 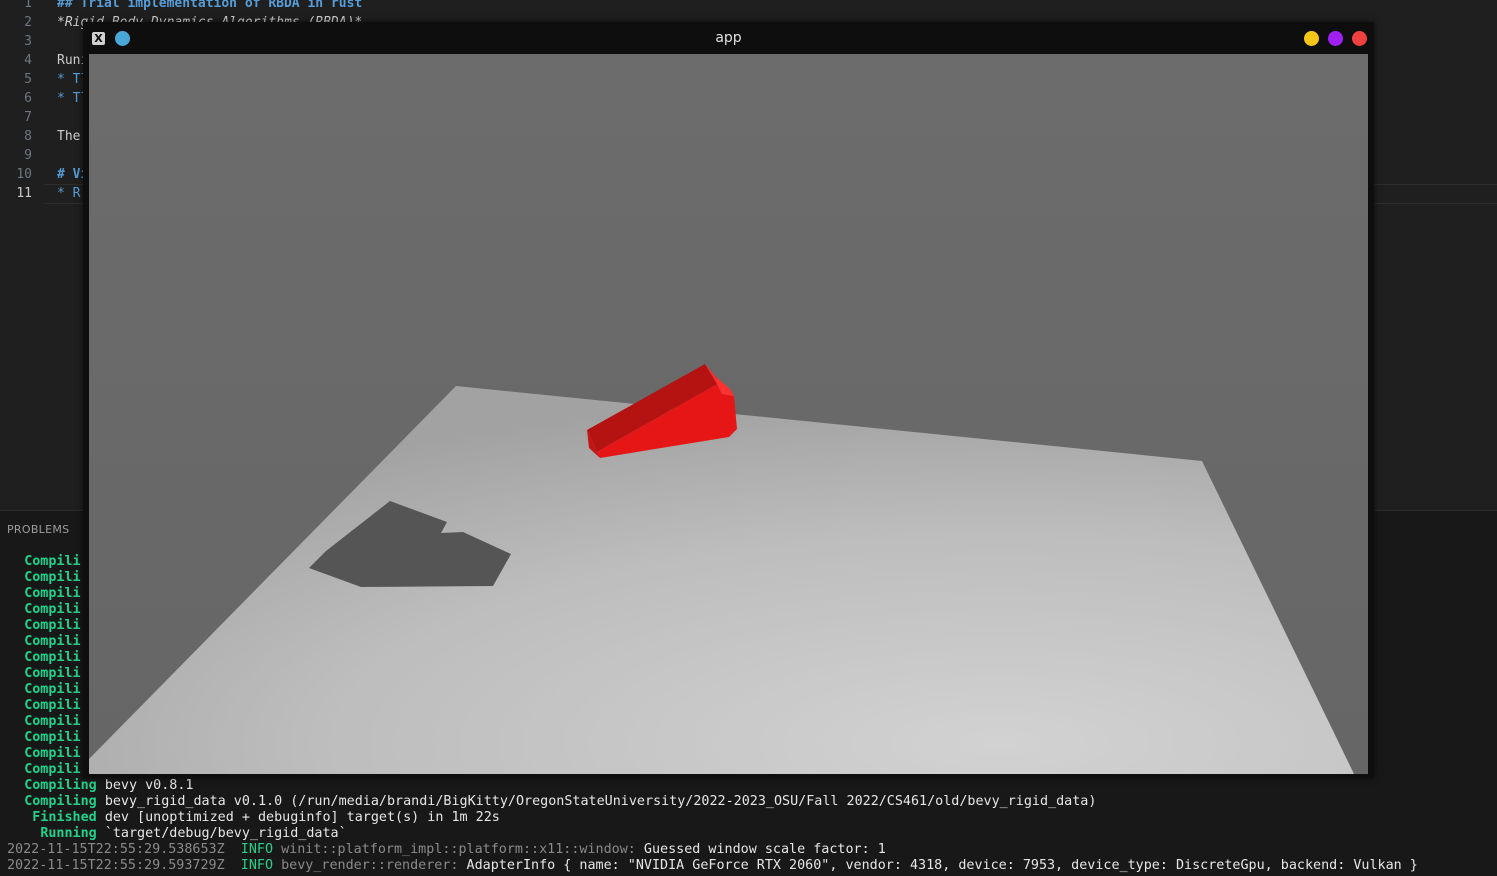 What do you see at coordinates (28, 41) in the screenshot?
I see `line-number: 3` at bounding box center [28, 41].